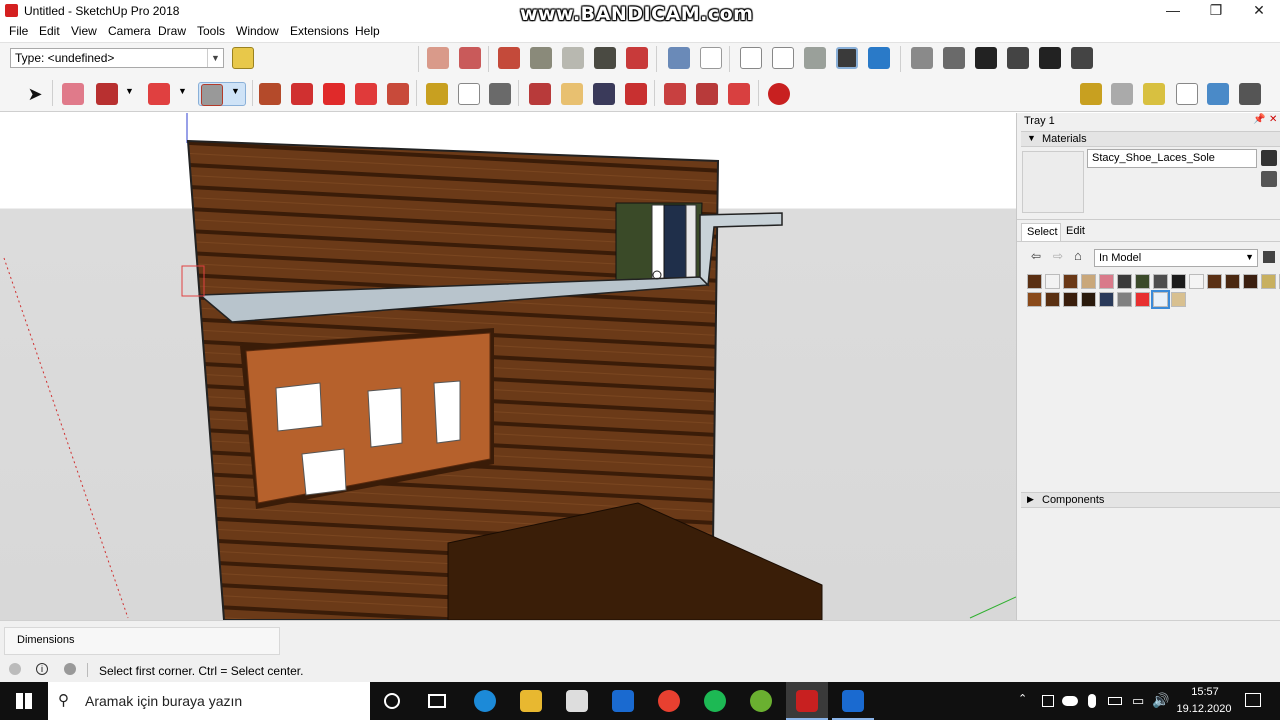 Image resolution: width=1280 pixels, height=720 pixels. I want to click on menu-tools: Tools, so click(211, 31).